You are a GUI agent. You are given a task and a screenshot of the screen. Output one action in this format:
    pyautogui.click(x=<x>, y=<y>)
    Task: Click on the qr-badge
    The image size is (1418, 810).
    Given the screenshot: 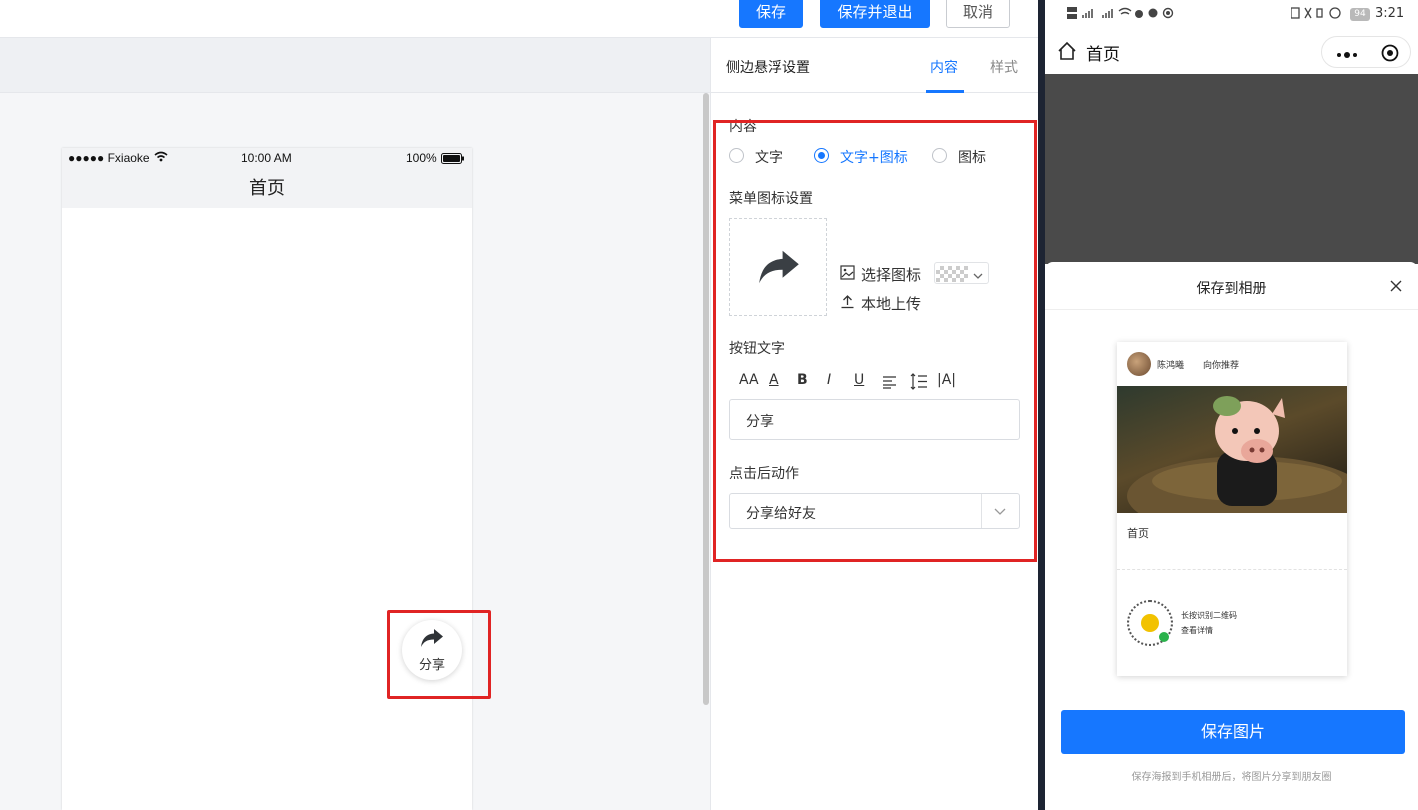 What is the action you would take?
    pyautogui.click(x=1164, y=637)
    